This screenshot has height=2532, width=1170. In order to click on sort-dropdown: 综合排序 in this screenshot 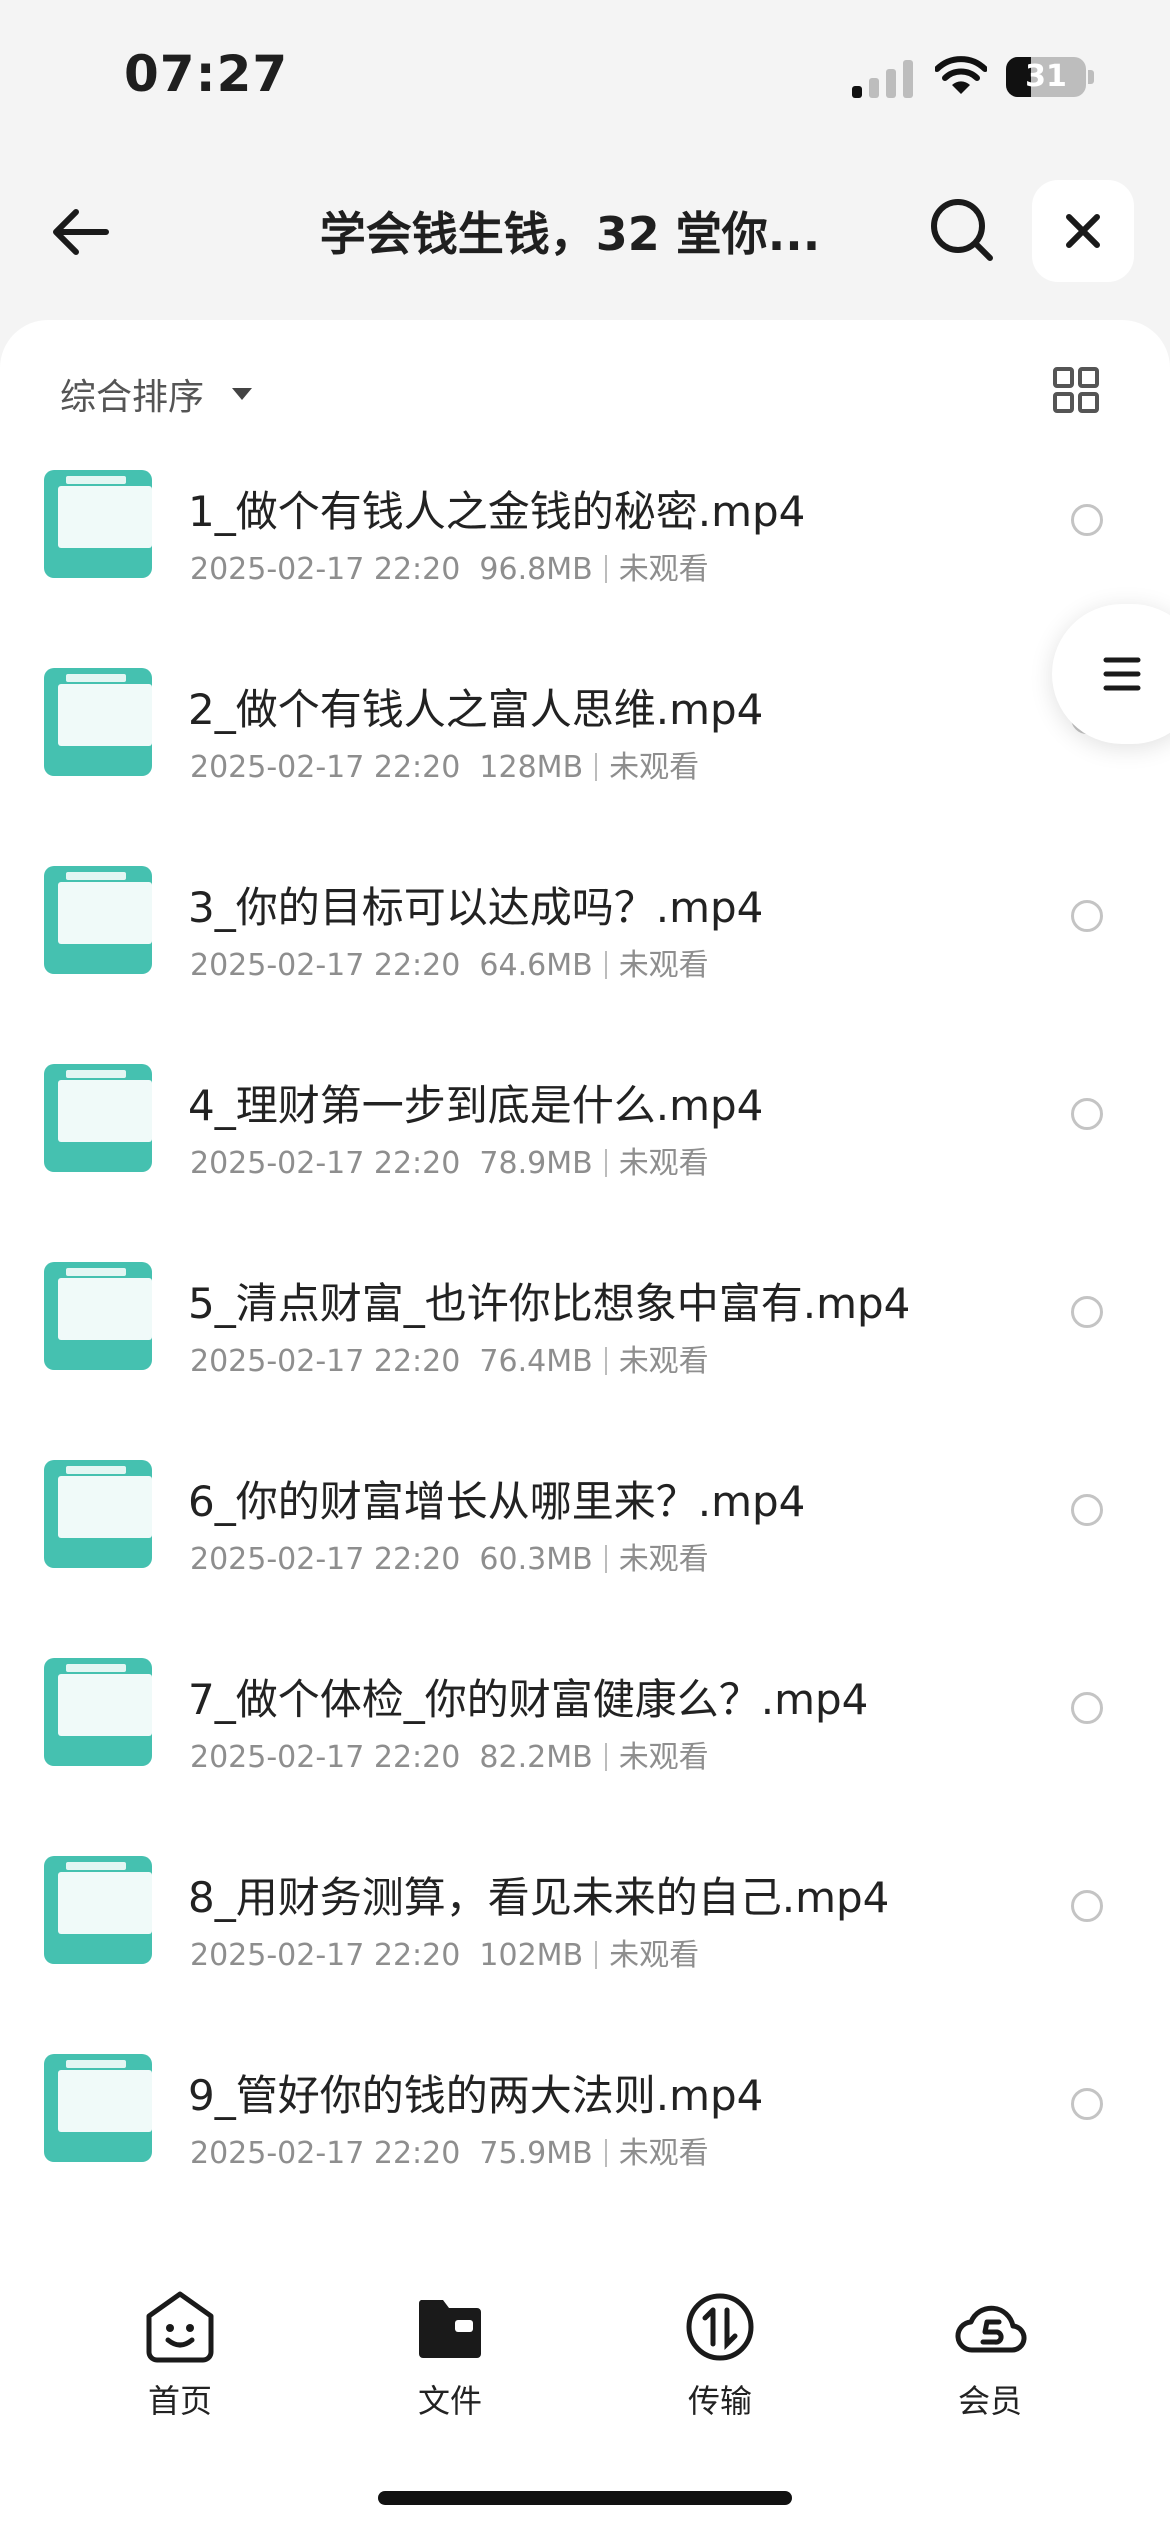, I will do `click(156, 394)`.